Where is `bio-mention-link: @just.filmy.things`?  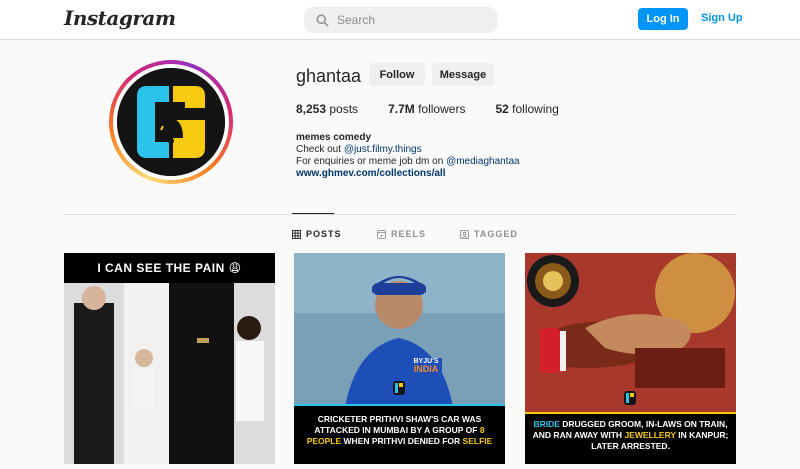
bio-mention-link: @just.filmy.things is located at coordinates (383, 149).